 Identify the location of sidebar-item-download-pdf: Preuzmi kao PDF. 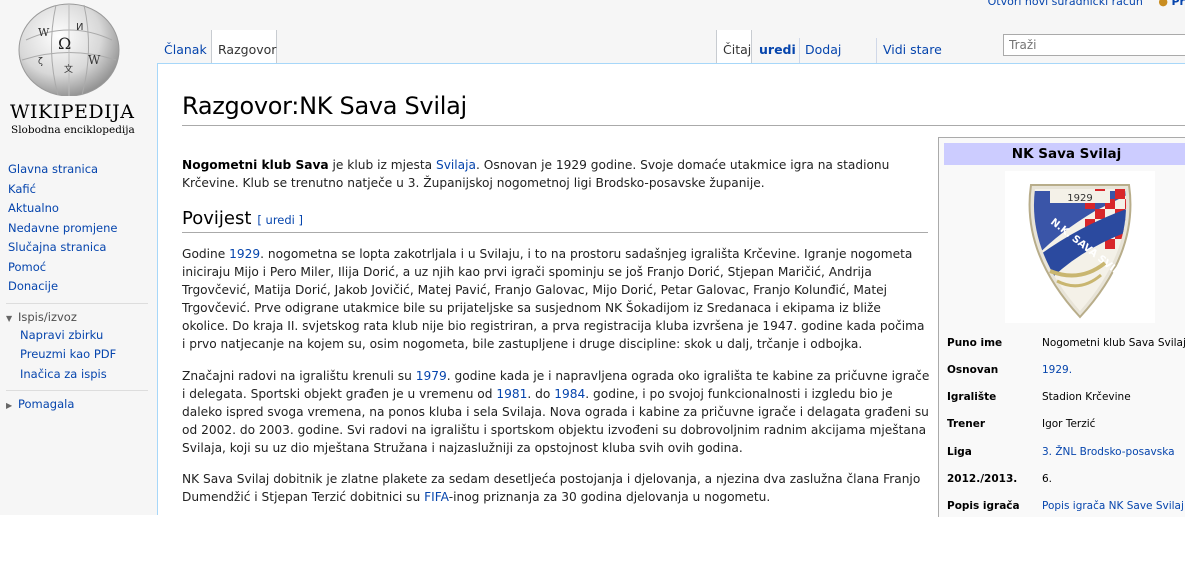
(79, 355).